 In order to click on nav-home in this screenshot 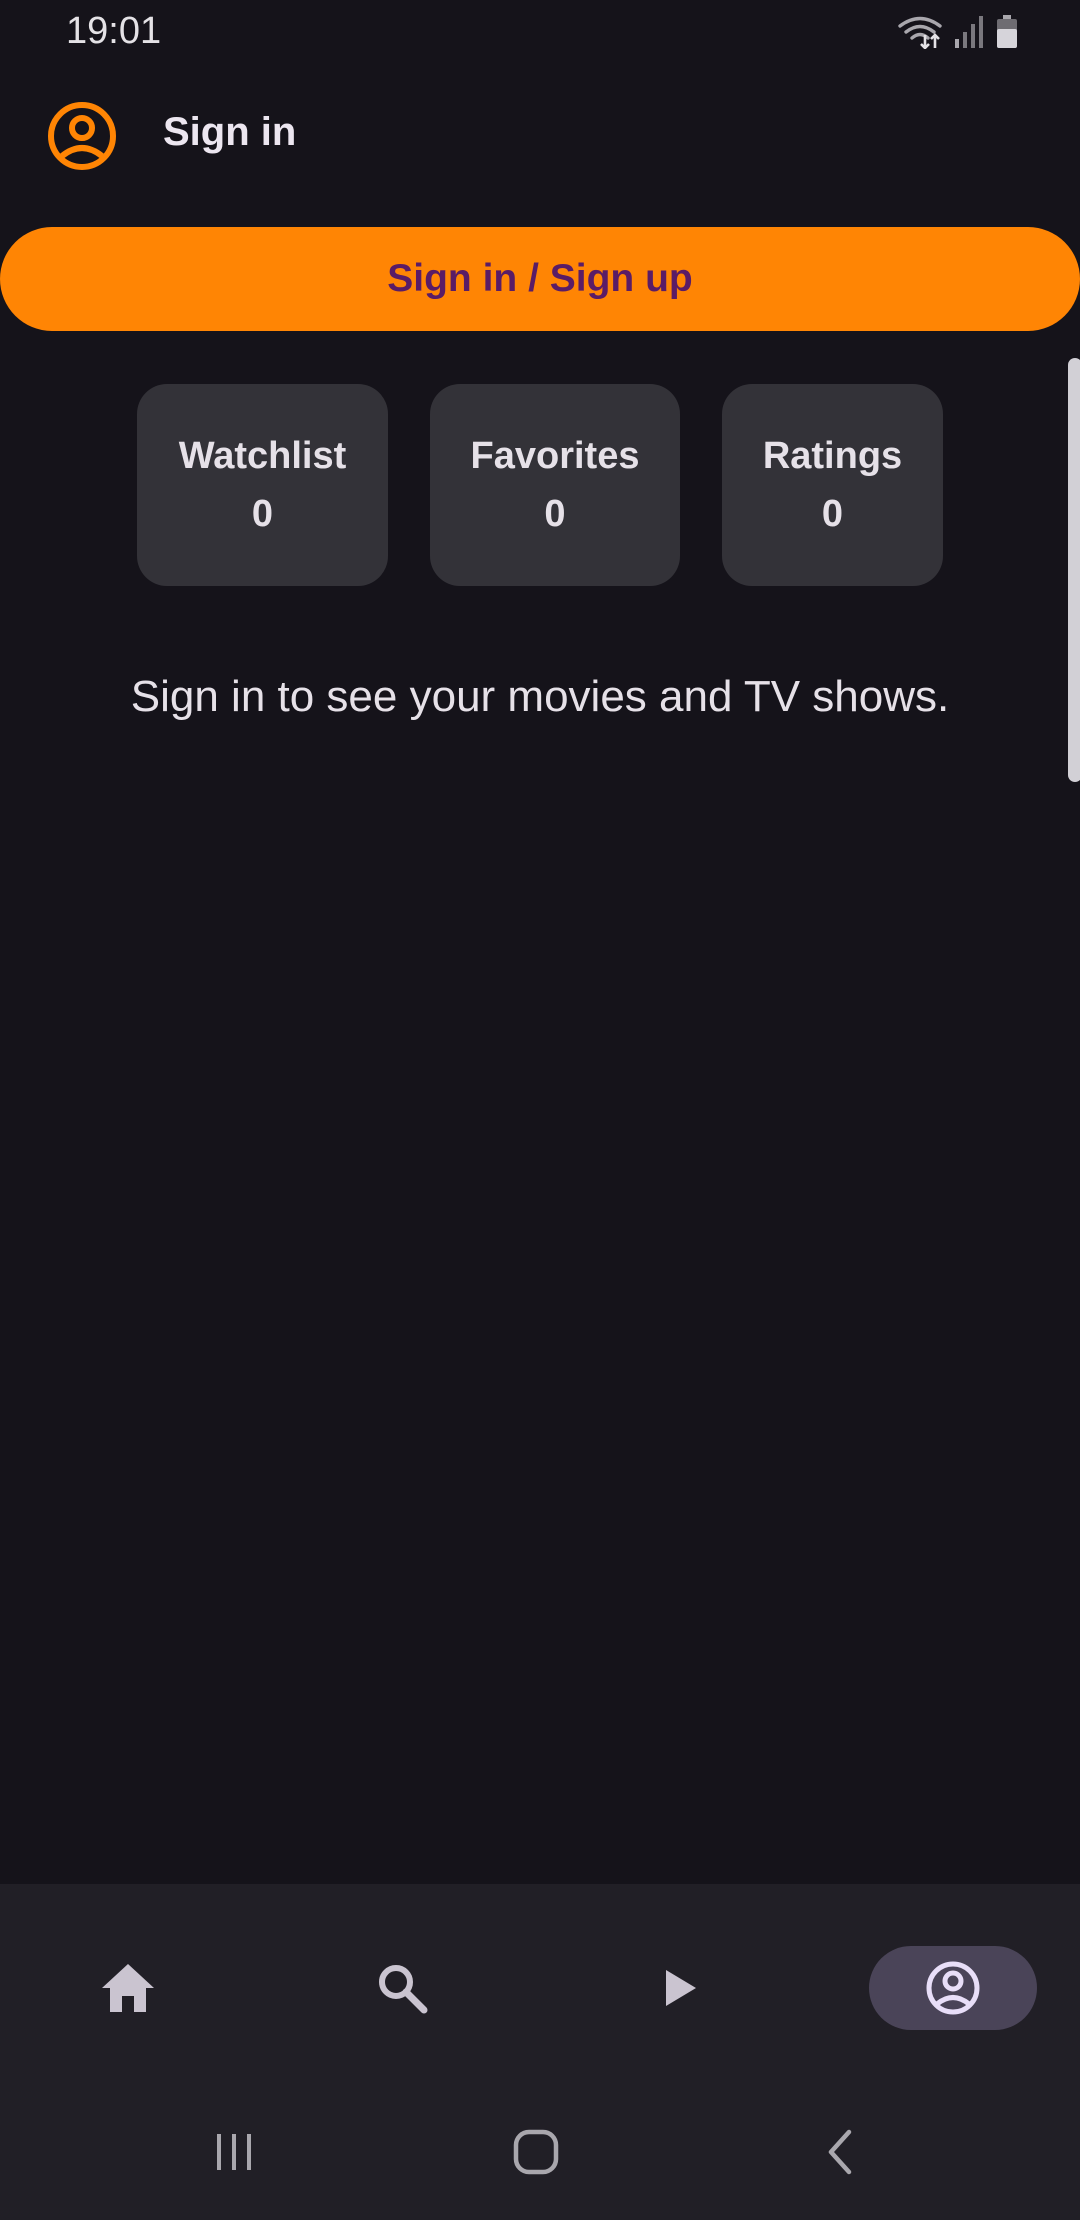, I will do `click(128, 1988)`.